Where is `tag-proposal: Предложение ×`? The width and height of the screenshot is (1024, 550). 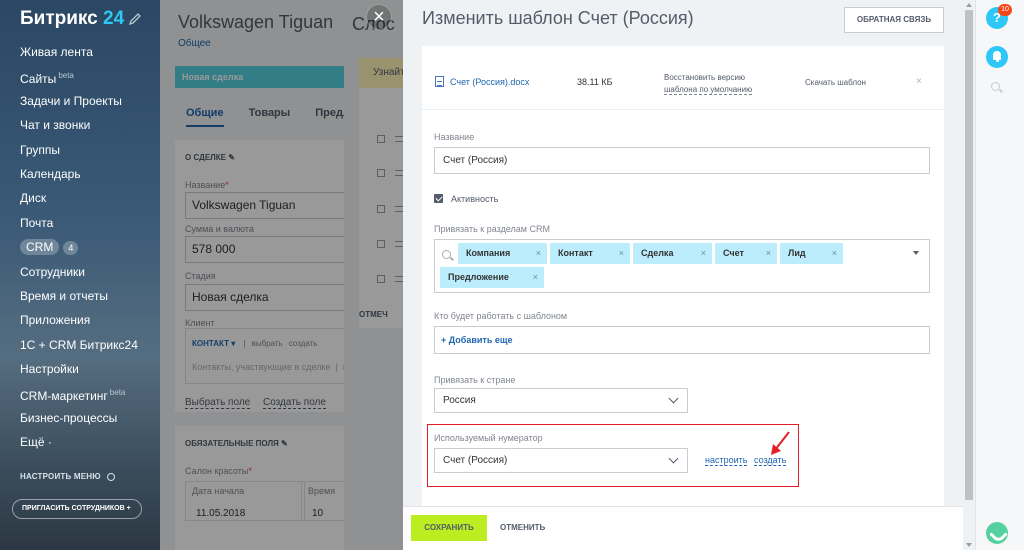
tag-proposal: Предложение × is located at coordinates (492, 277).